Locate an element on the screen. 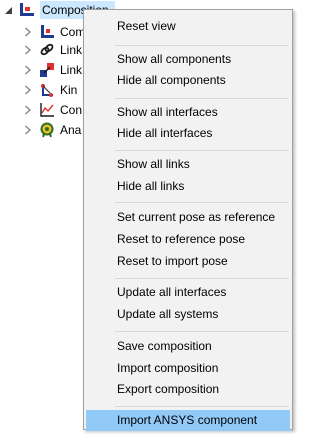 This screenshot has width=320, height=435. analysis-icon is located at coordinates (47, 130).